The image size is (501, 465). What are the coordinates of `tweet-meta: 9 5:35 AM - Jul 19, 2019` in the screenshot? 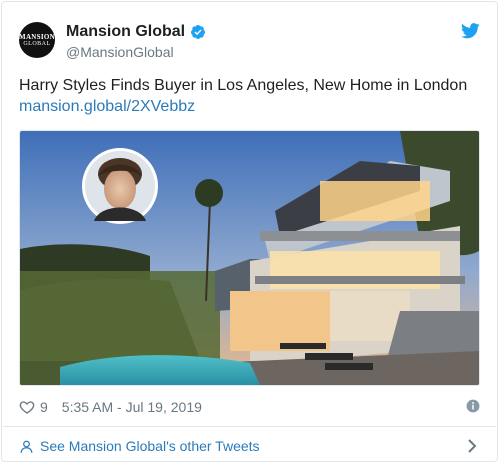 It's located at (249, 407).